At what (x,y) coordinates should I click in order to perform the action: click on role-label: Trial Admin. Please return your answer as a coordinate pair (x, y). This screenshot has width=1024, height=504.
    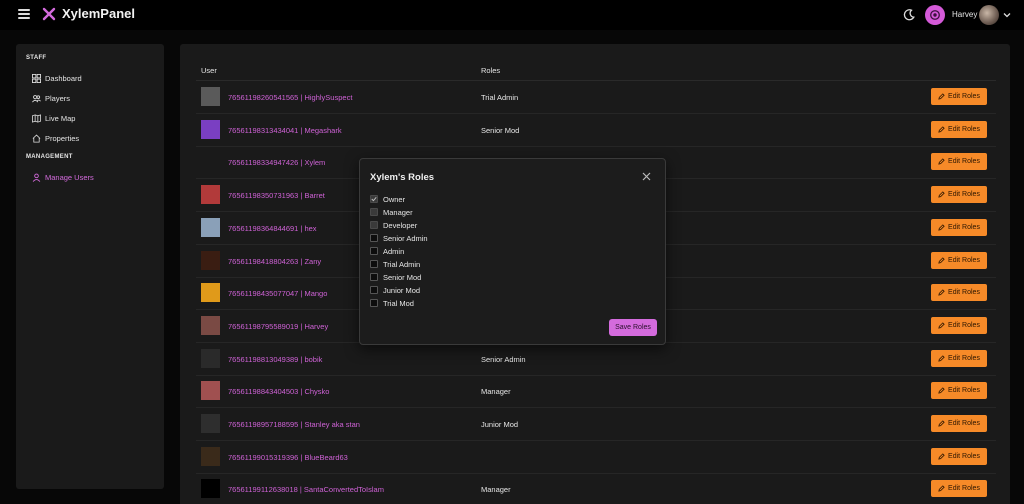
    Looking at the image, I should click on (500, 97).